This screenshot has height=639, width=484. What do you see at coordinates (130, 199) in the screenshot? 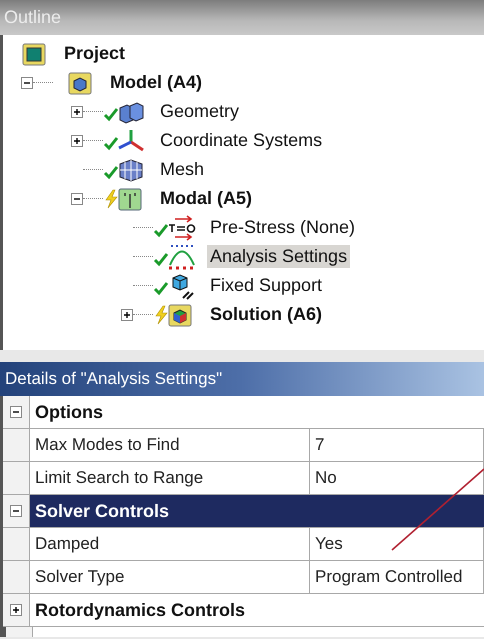
I see `folder-icon` at bounding box center [130, 199].